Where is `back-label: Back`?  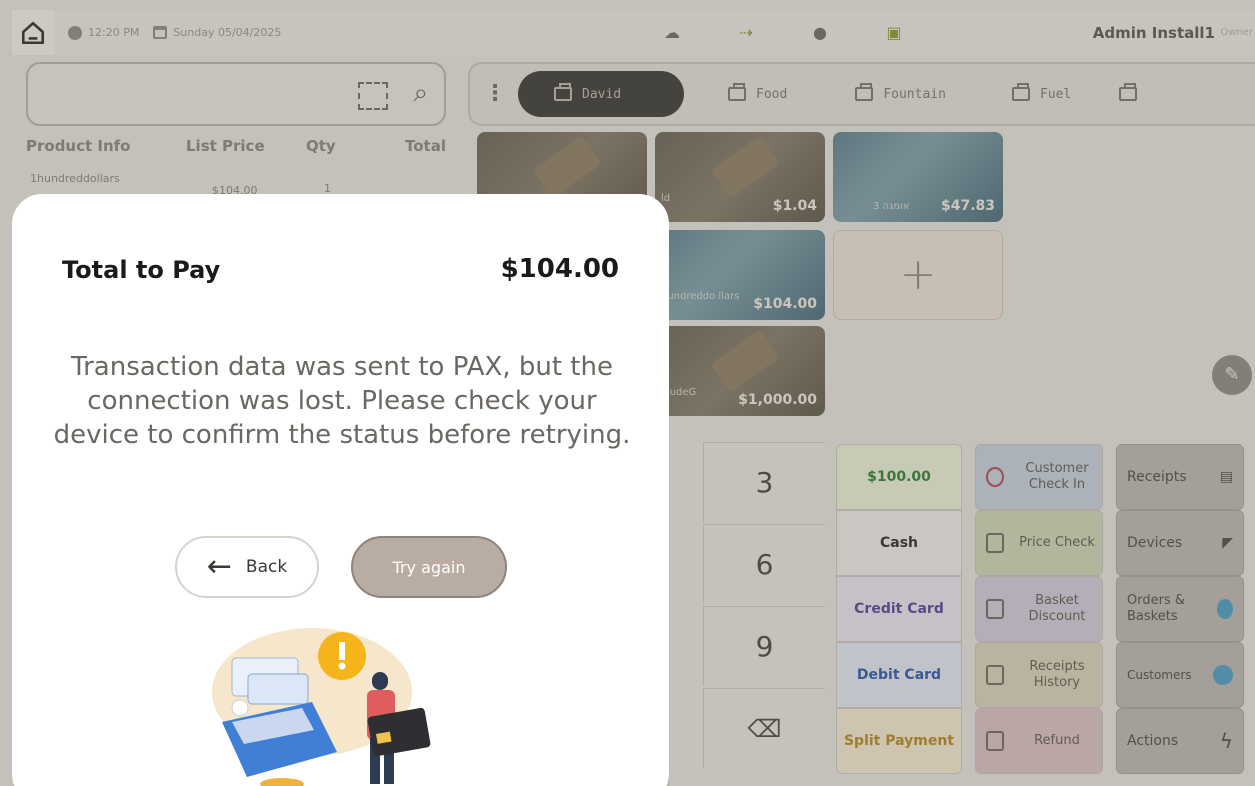
back-label: Back is located at coordinates (266, 567).